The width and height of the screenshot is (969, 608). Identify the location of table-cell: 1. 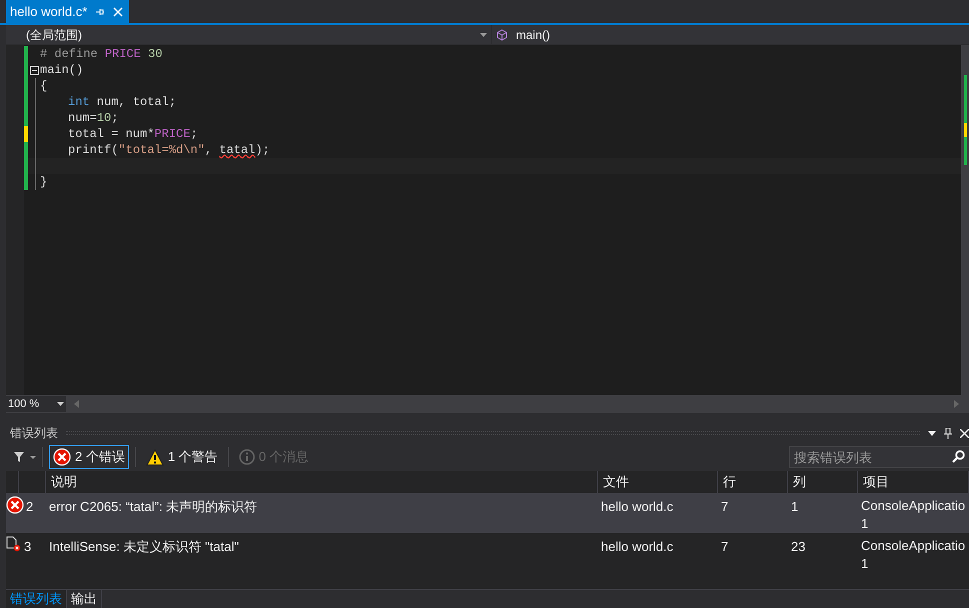
(794, 506).